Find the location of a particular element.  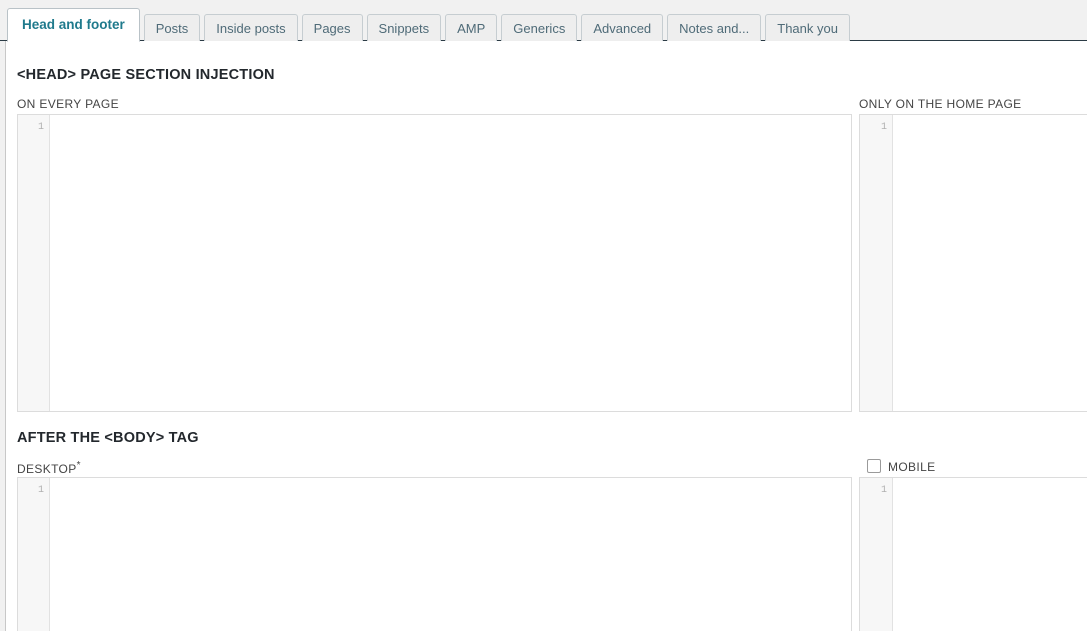

tab-label: Generics is located at coordinates (539, 28).